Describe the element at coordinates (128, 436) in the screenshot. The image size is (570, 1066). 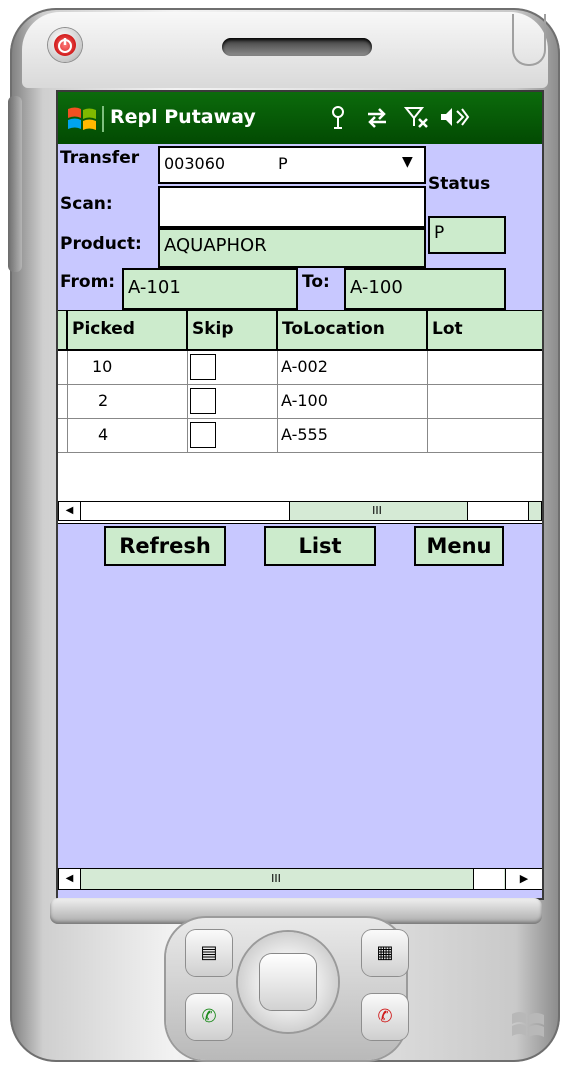
I see `cell-picked: 4` at that location.